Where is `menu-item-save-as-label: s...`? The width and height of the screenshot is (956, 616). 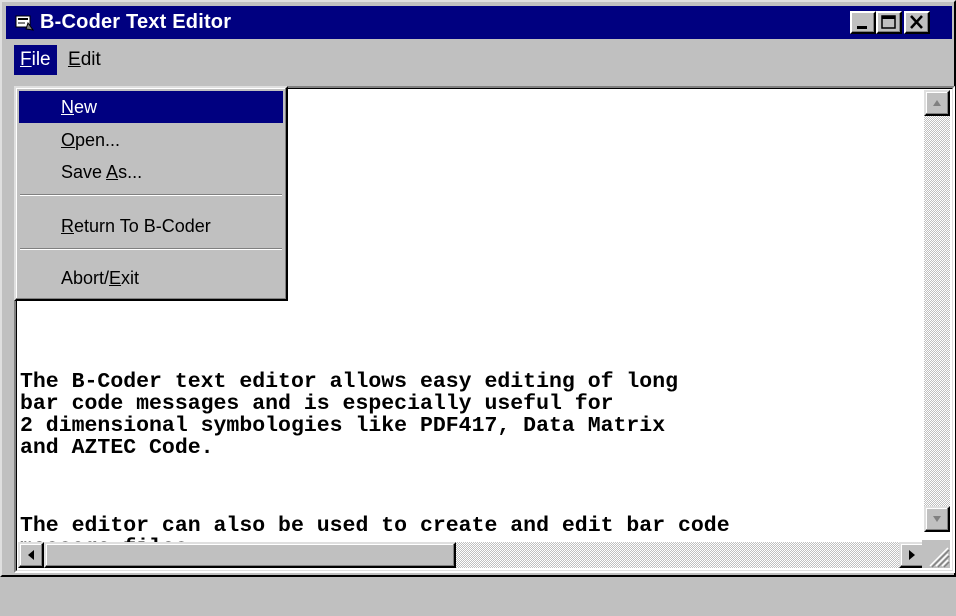
menu-item-save-as-label: s... is located at coordinates (130, 172).